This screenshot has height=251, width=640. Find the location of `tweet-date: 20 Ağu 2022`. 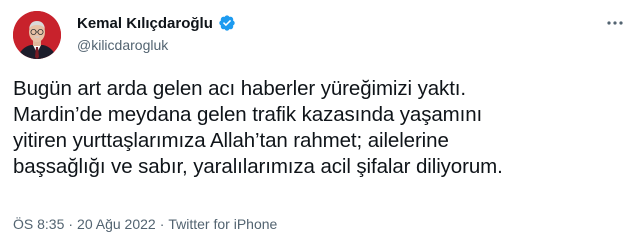

tweet-date: 20 Ağu 2022 is located at coordinates (116, 224).